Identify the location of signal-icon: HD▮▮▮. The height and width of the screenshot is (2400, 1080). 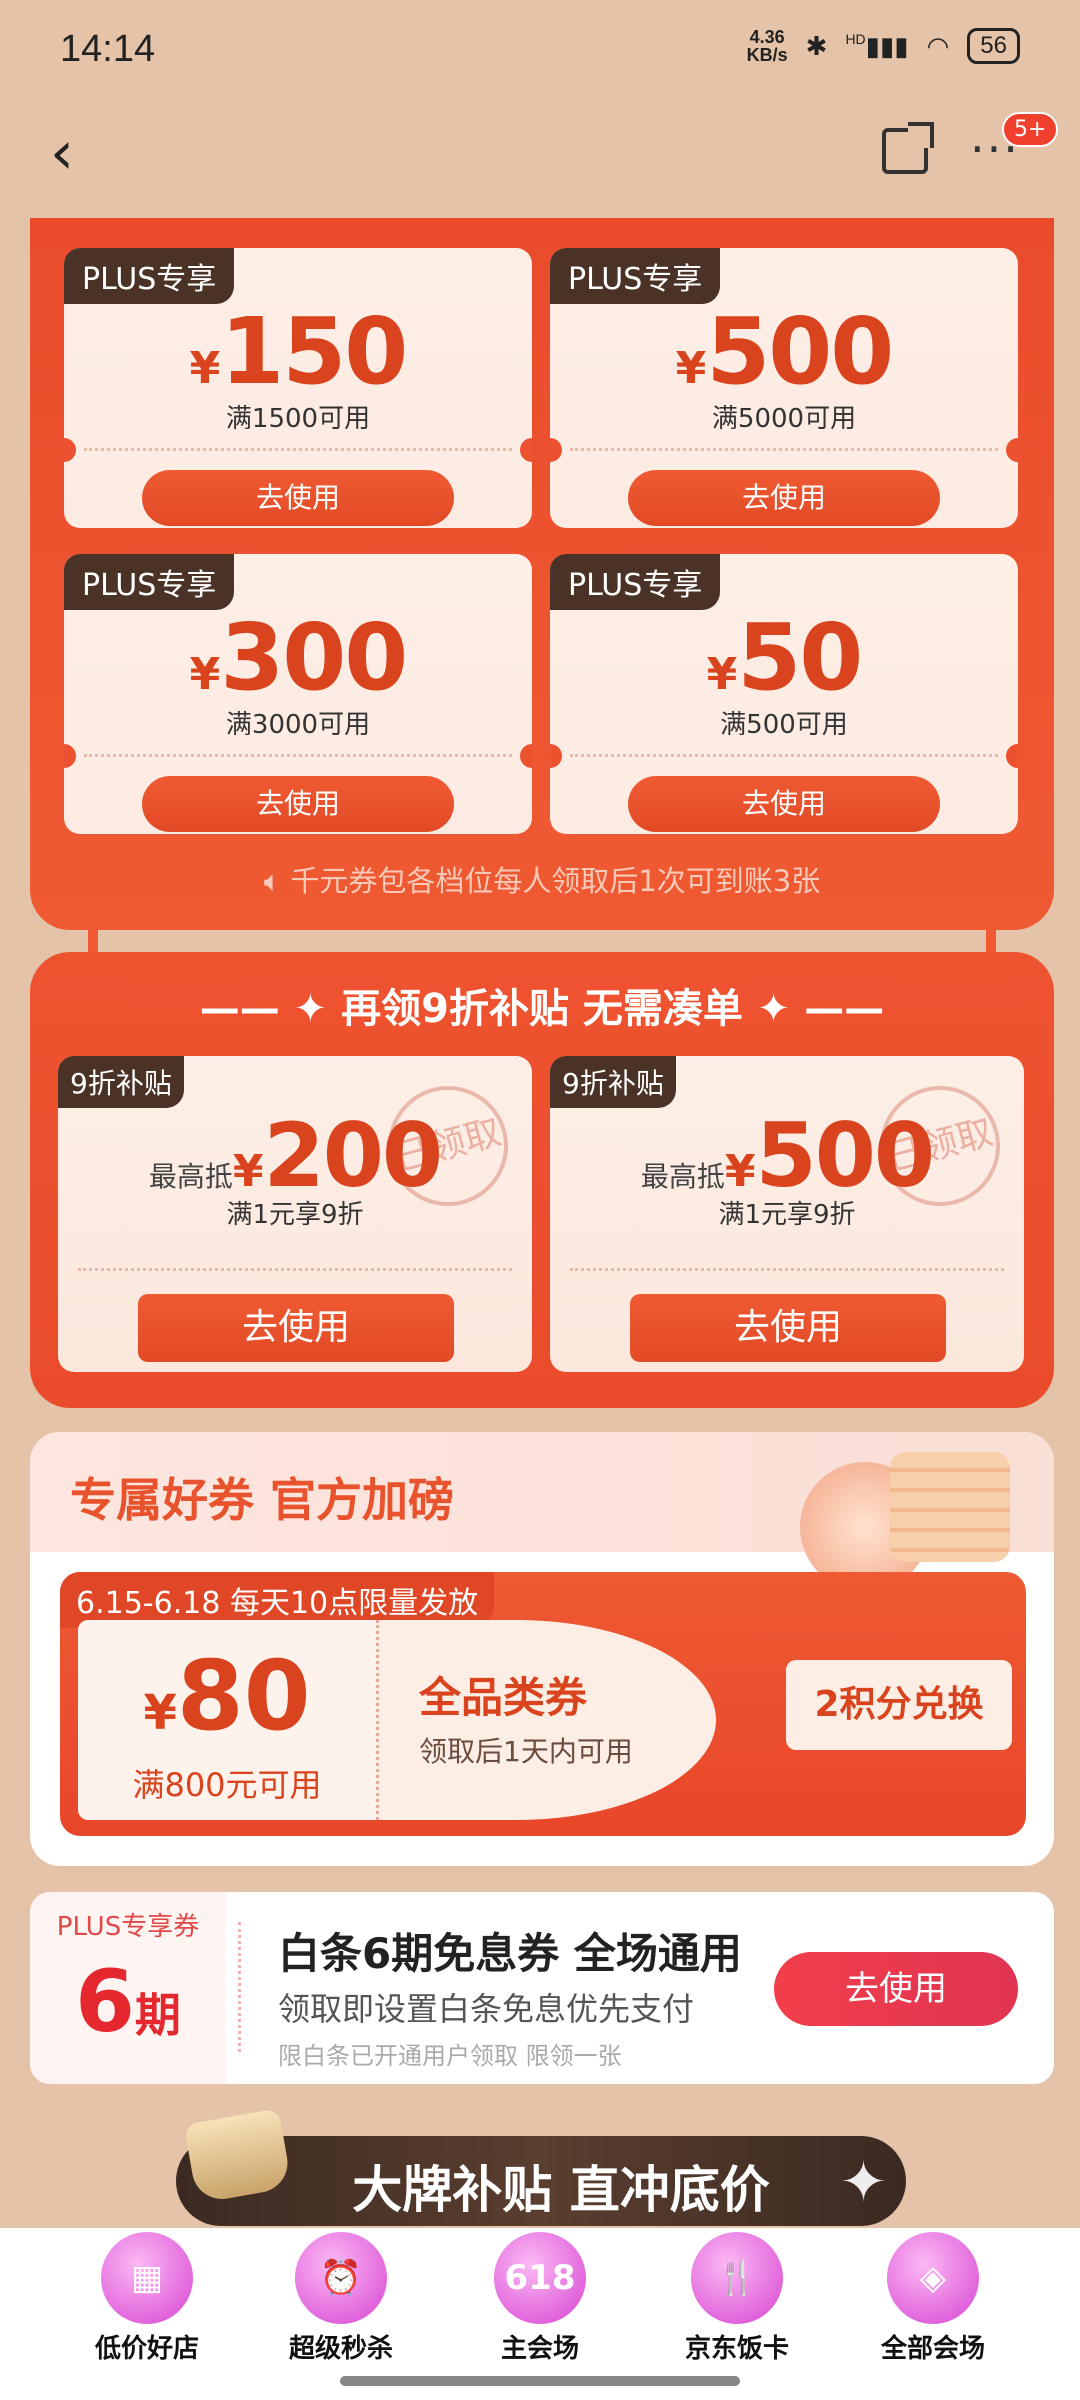
(877, 45).